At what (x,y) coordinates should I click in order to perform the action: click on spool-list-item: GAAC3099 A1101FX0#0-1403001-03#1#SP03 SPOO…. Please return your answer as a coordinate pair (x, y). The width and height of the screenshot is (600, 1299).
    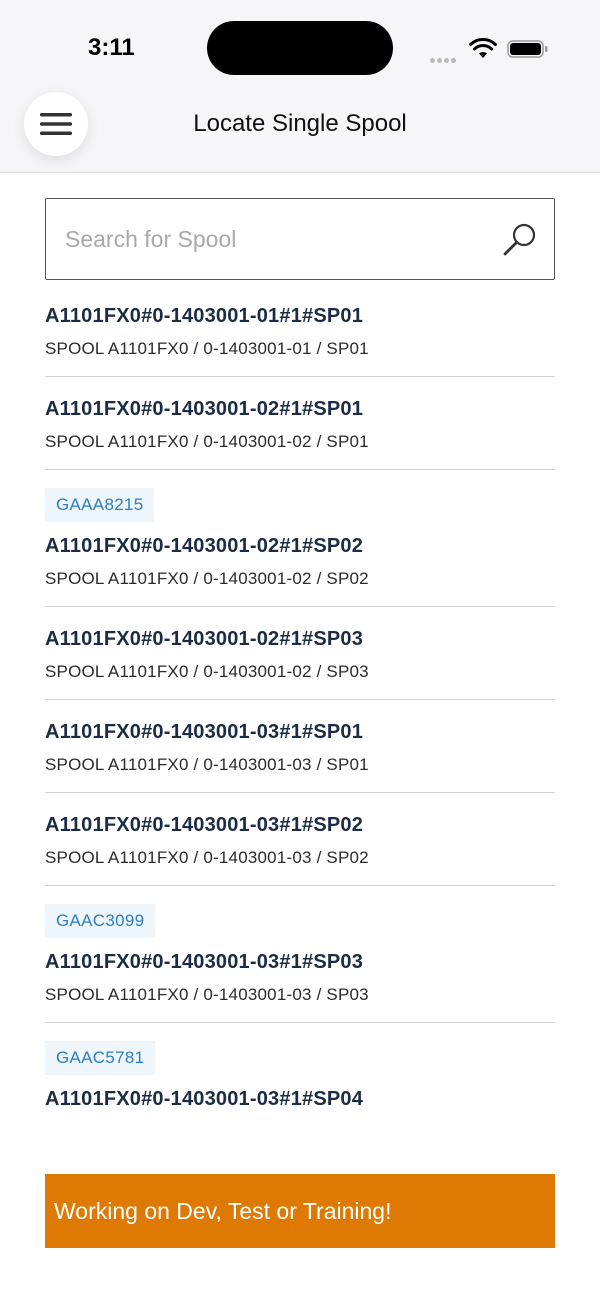
    Looking at the image, I should click on (300, 954).